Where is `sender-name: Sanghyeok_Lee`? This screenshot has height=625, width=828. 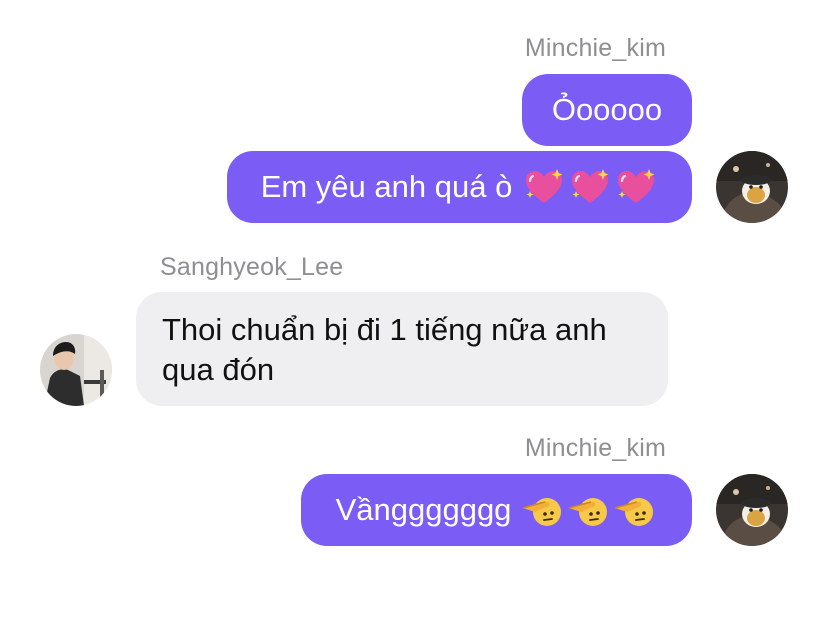 sender-name: Sanghyeok_Lee is located at coordinates (252, 267).